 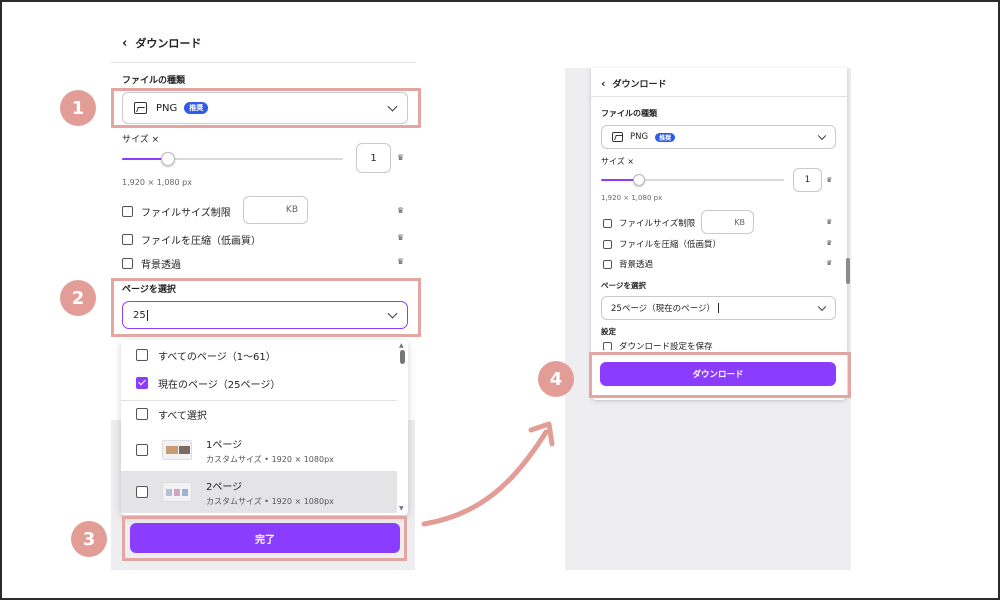 I want to click on page-select: 25ページ（現在のページ）, so click(x=718, y=308).